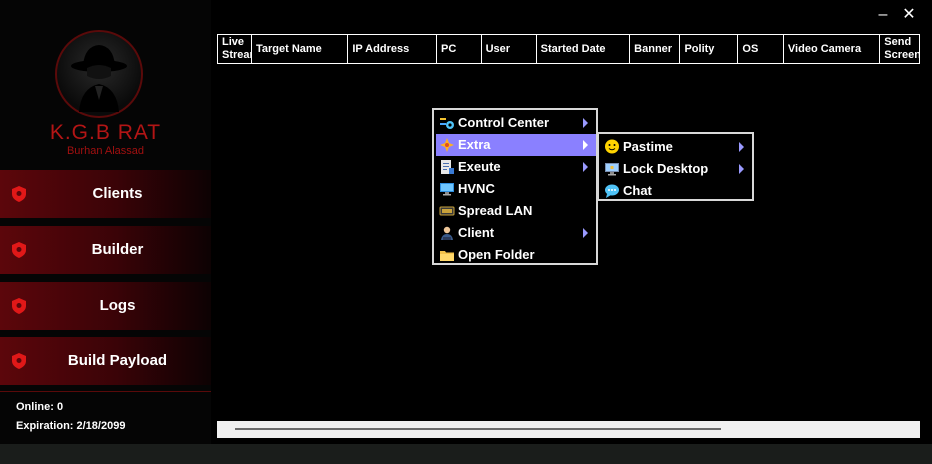  What do you see at coordinates (648, 146) in the screenshot?
I see `menu-item-label: Pastime` at bounding box center [648, 146].